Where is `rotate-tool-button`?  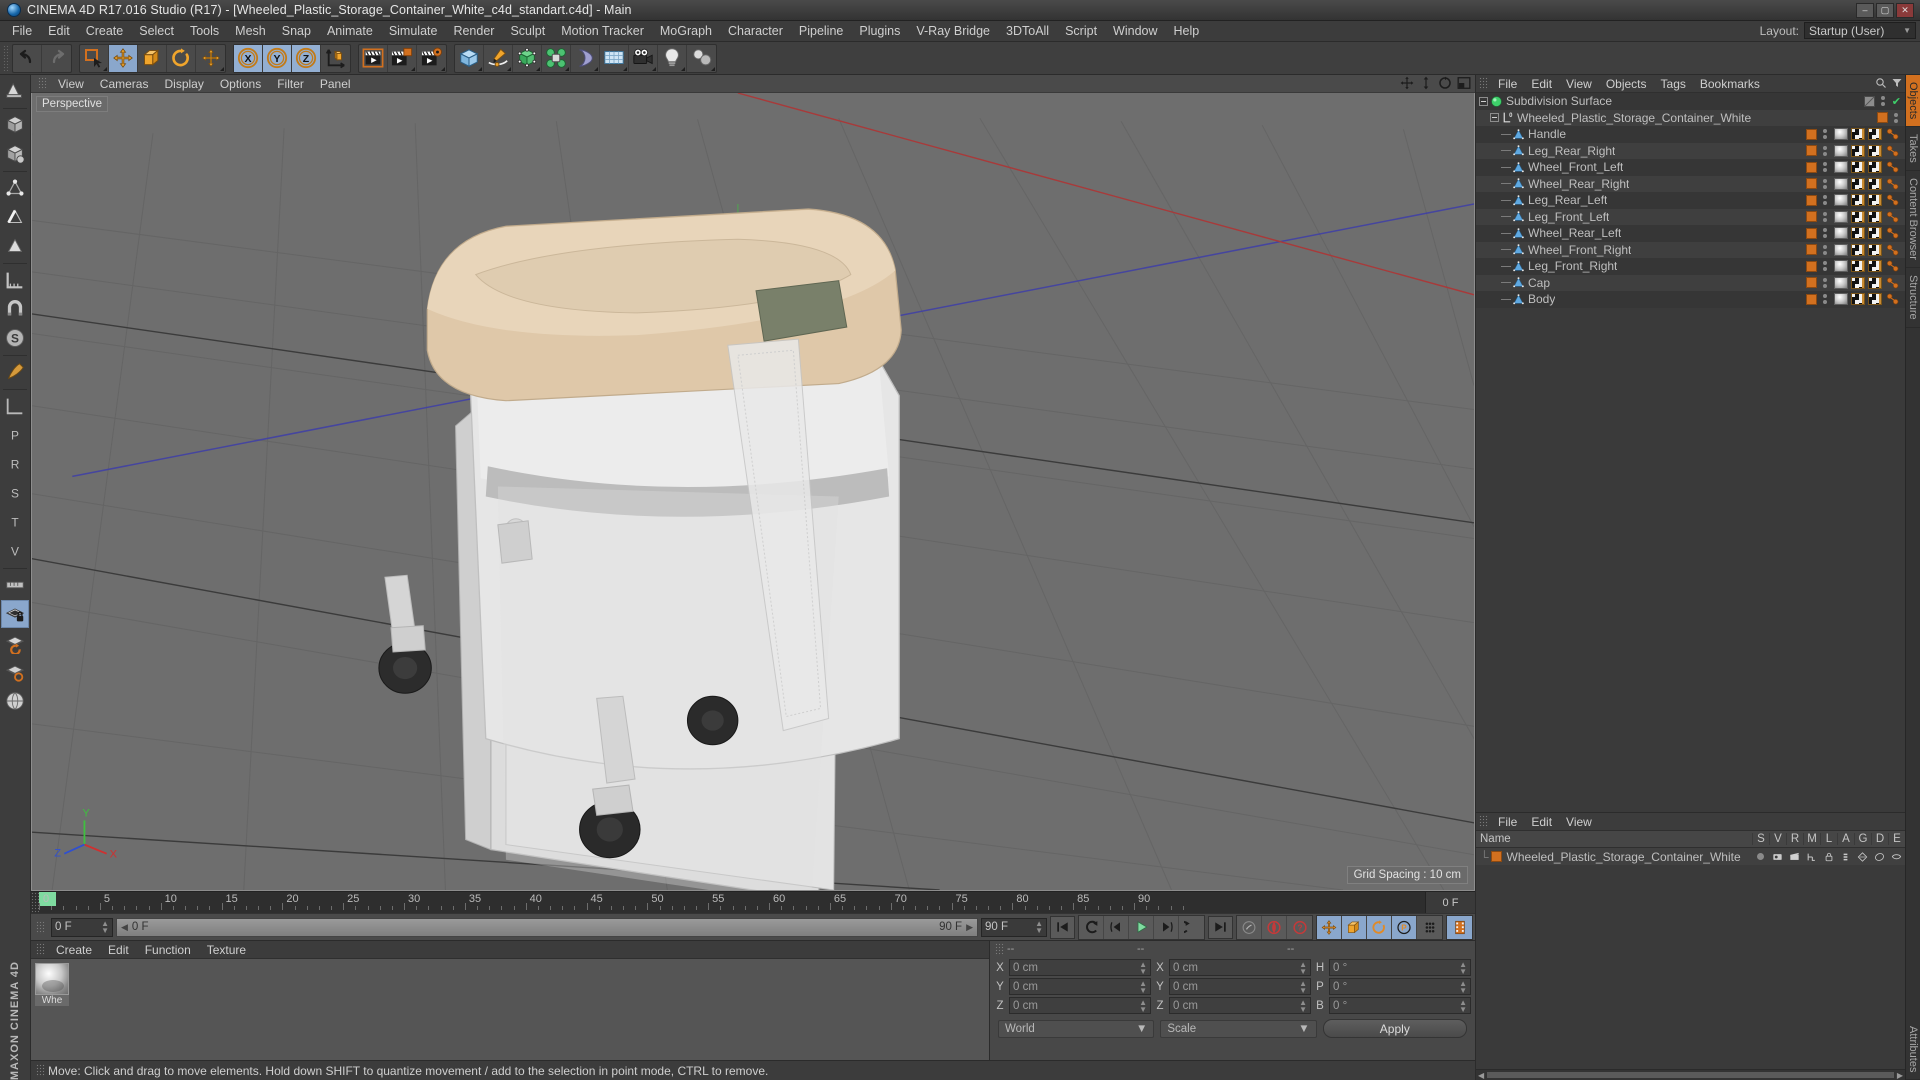
rotate-tool-button is located at coordinates (181, 58).